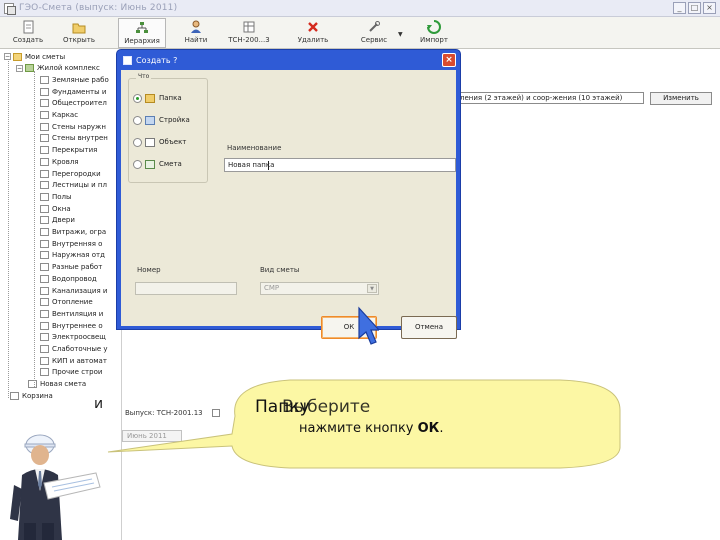 The height and width of the screenshot is (540, 720). I want to click on find-button-label: Найти, so click(196, 40).